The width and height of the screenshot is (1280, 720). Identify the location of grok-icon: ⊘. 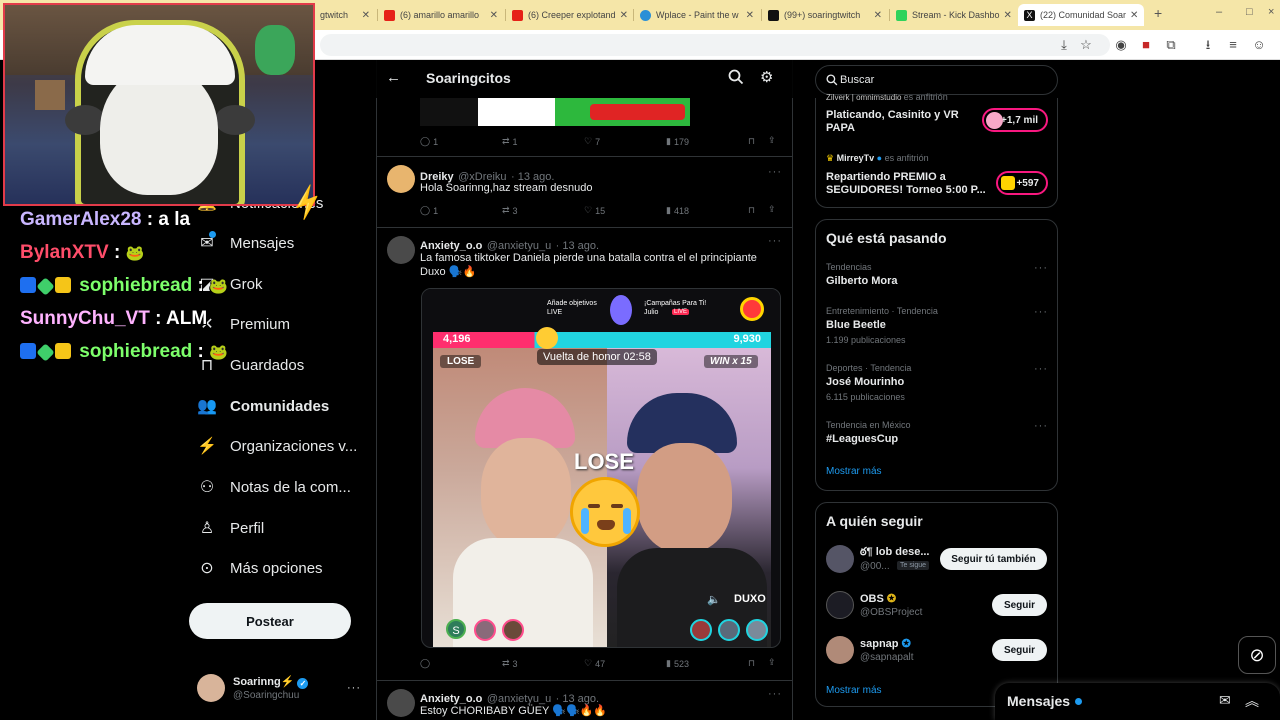
(1257, 655).